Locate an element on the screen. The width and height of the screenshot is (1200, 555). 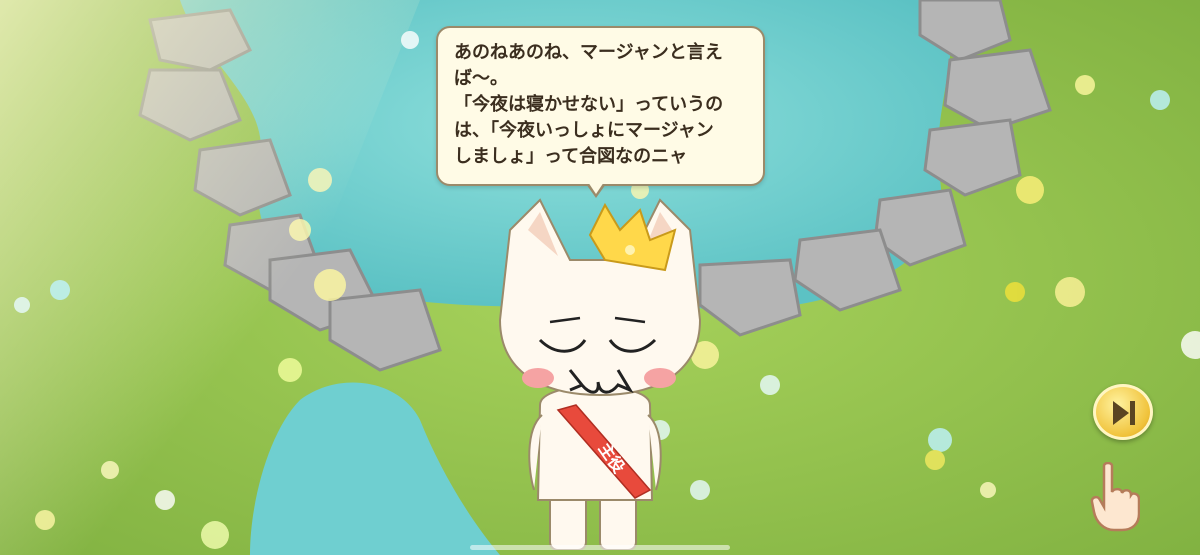
toro-cat-character: 主役 is located at coordinates (600, 370).